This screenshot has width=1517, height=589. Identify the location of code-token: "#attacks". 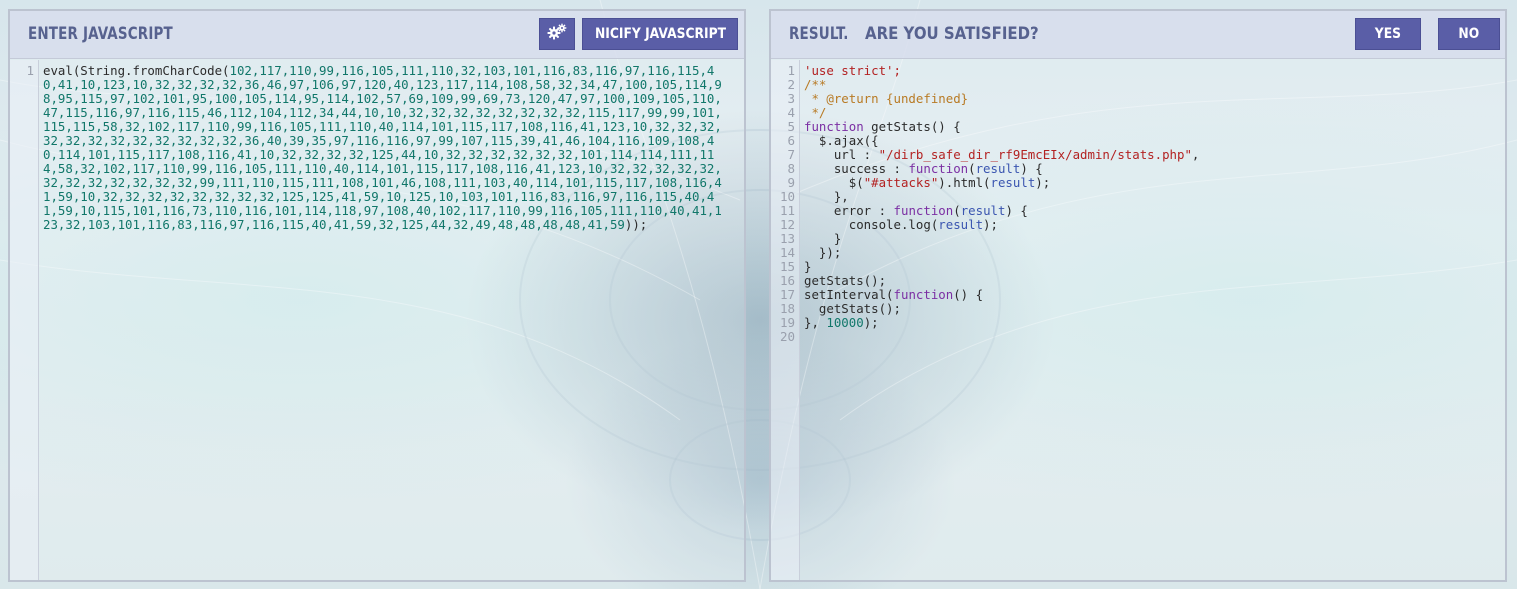
(901, 182).